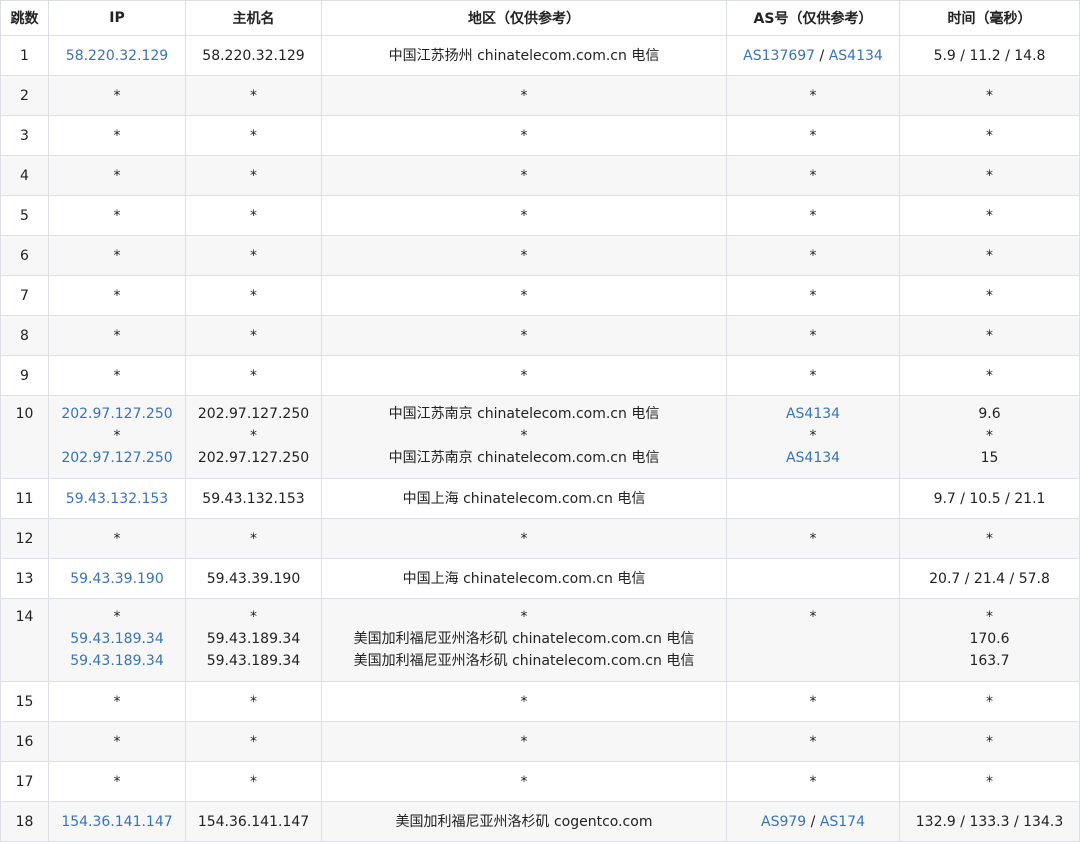  I want to click on header-hostname: 主机名, so click(253, 18).